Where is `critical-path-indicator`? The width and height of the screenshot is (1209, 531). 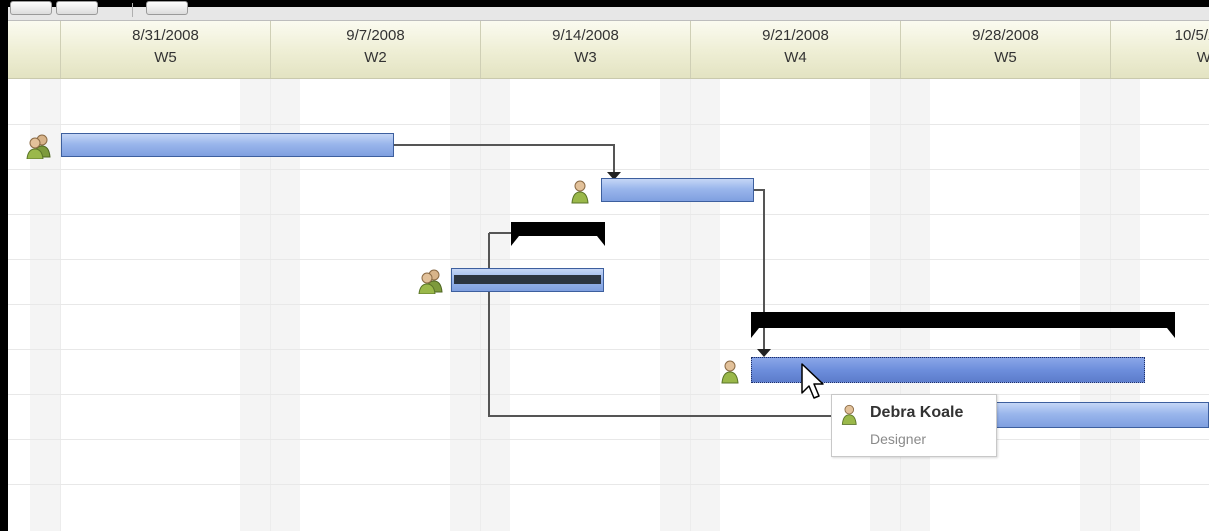
critical-path-indicator is located at coordinates (527, 279).